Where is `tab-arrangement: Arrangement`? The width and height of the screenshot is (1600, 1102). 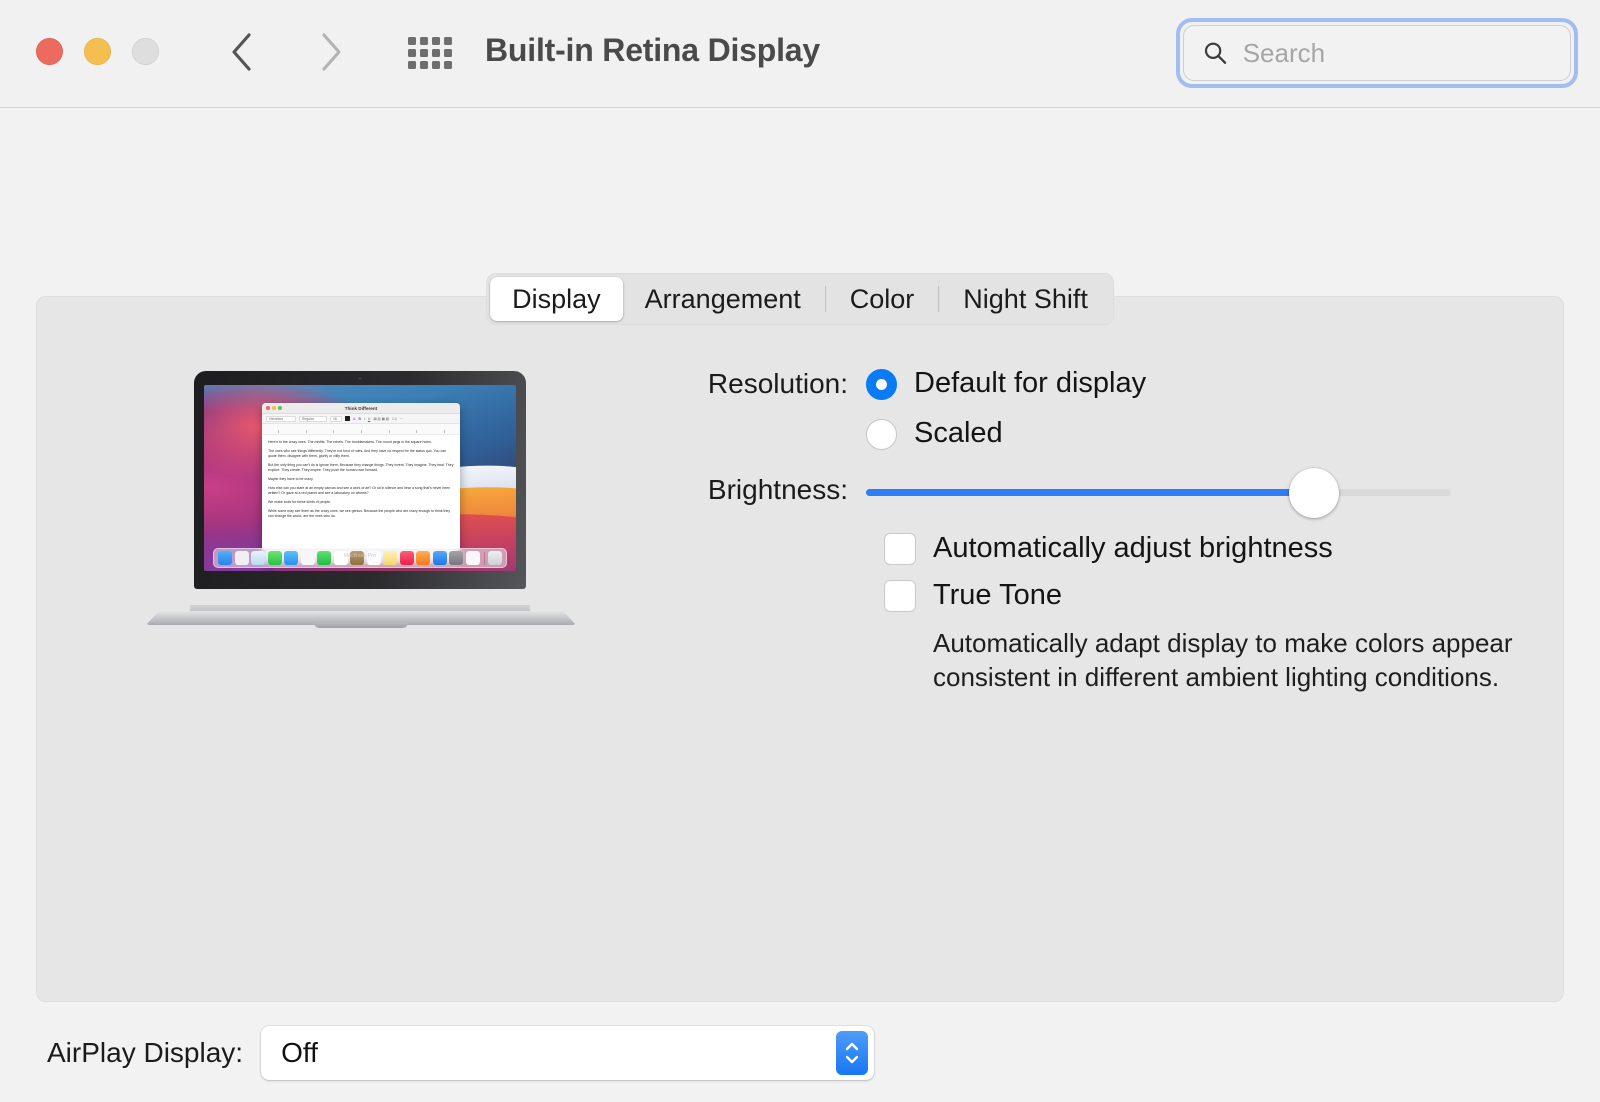
tab-arrangement: Arrangement is located at coordinates (723, 299).